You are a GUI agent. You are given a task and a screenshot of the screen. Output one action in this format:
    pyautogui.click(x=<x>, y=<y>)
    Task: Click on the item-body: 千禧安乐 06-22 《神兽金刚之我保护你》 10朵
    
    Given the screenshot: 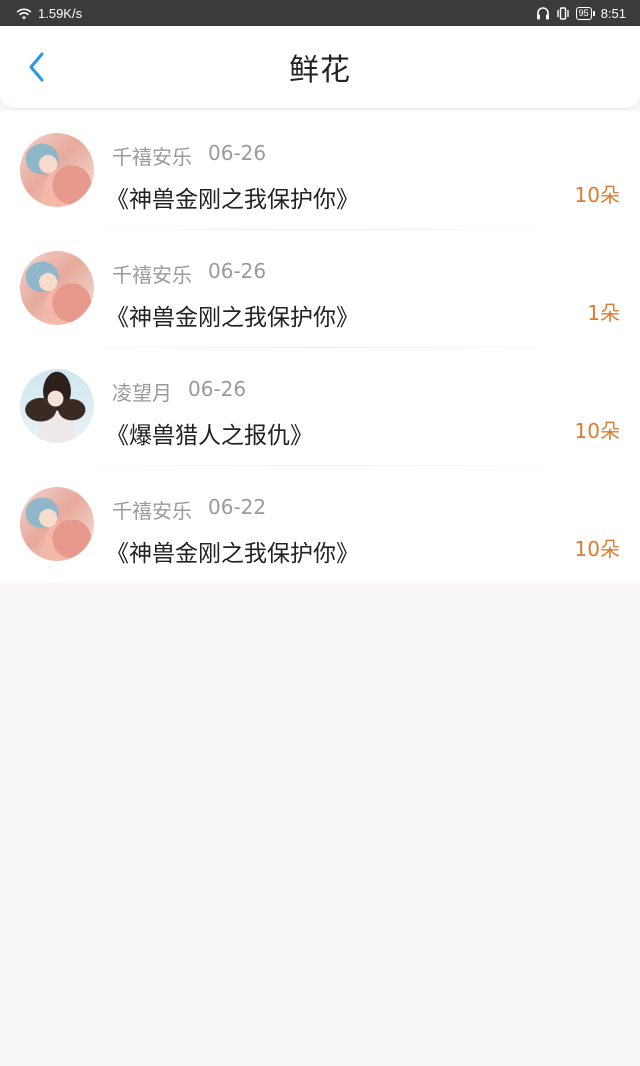 What is the action you would take?
    pyautogui.click(x=363, y=524)
    